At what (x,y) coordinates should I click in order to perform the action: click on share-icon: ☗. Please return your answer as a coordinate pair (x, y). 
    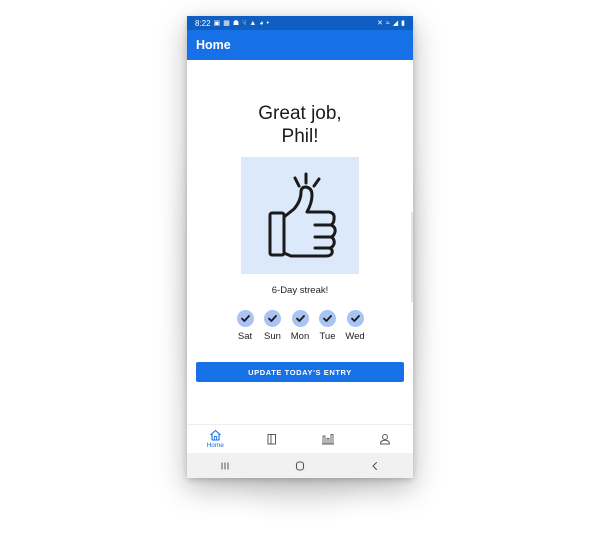
    Looking at the image, I should click on (236, 23).